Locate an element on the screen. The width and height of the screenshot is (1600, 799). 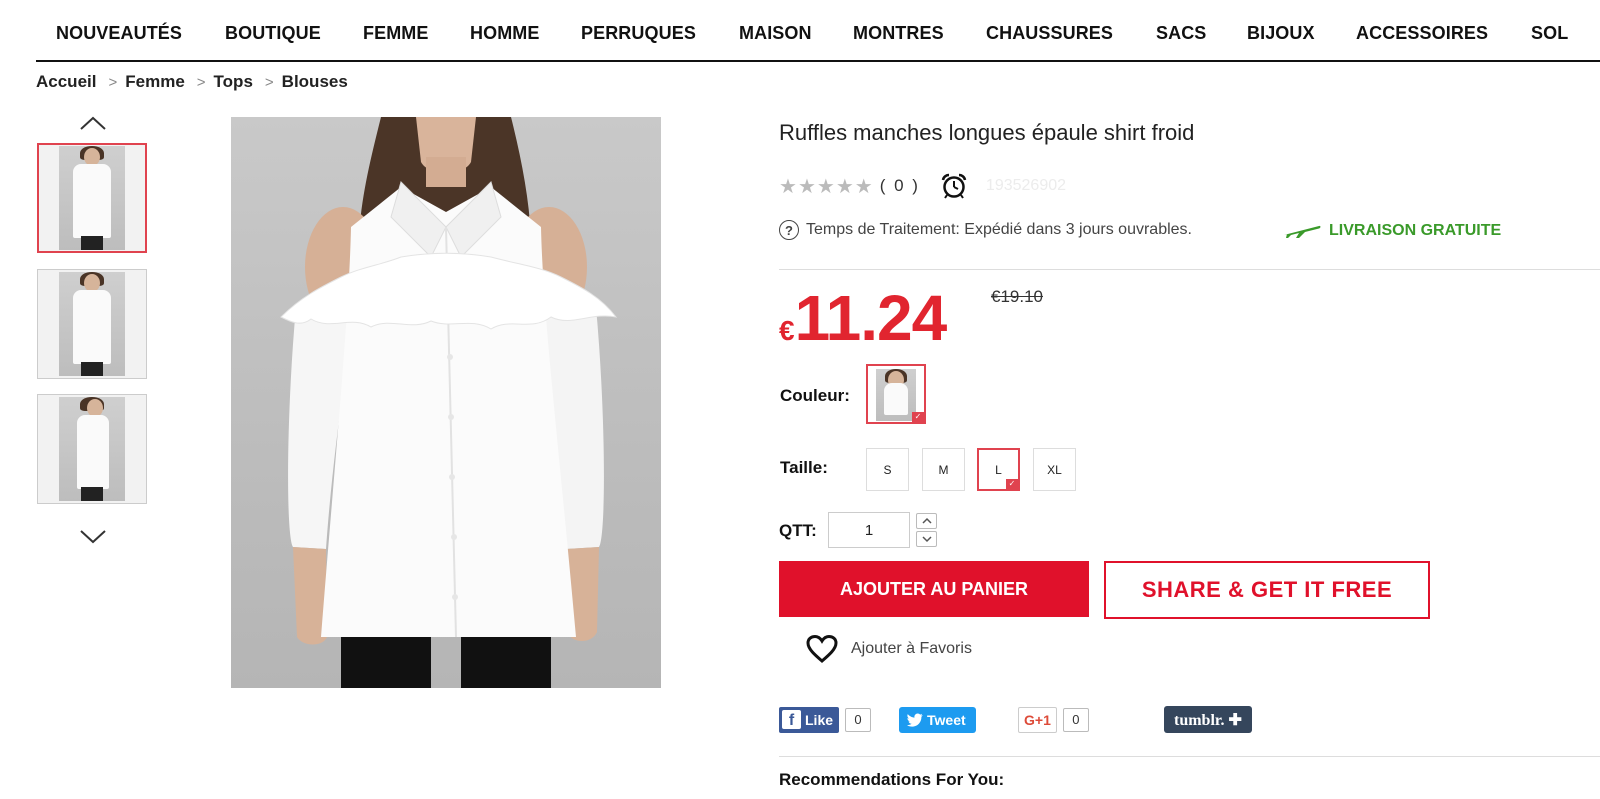
current-price: €11.24 is located at coordinates (863, 318).